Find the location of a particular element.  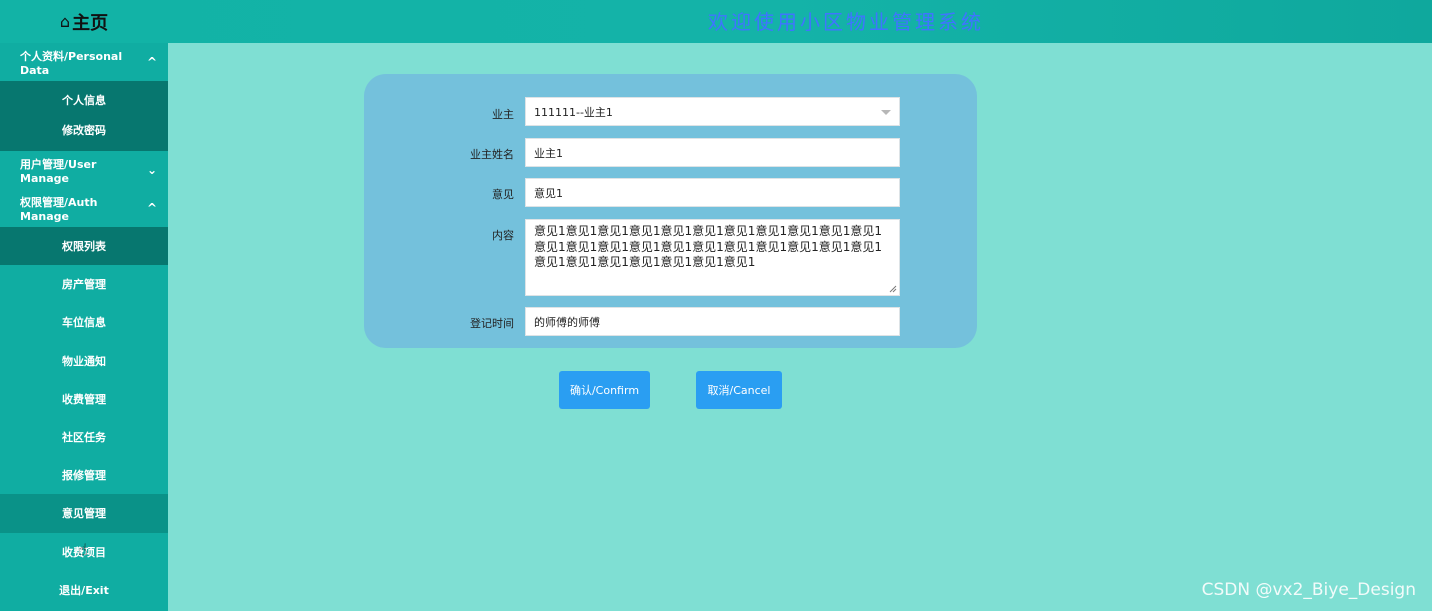

opinion-row: 意见 意见1 is located at coordinates (670, 192).